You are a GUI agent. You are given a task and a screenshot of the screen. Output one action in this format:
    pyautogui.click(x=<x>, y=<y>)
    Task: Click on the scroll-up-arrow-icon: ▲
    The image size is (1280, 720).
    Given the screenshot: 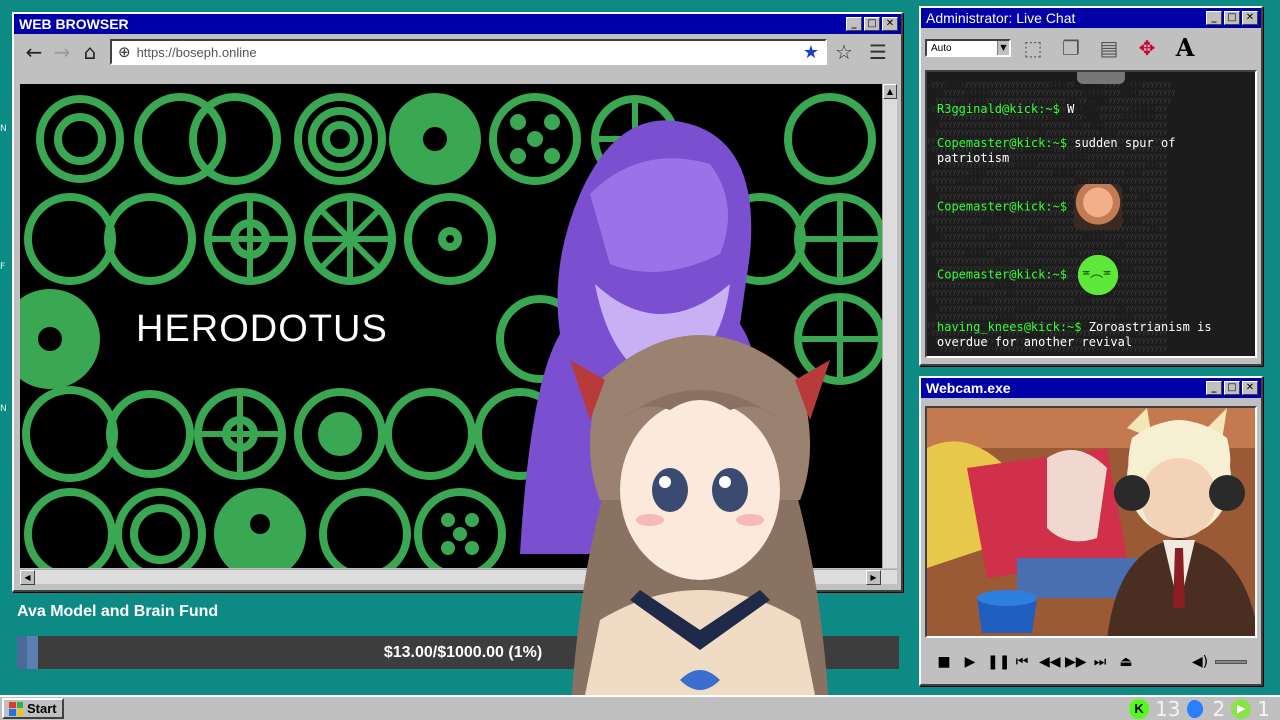 What is the action you would take?
    pyautogui.click(x=890, y=91)
    